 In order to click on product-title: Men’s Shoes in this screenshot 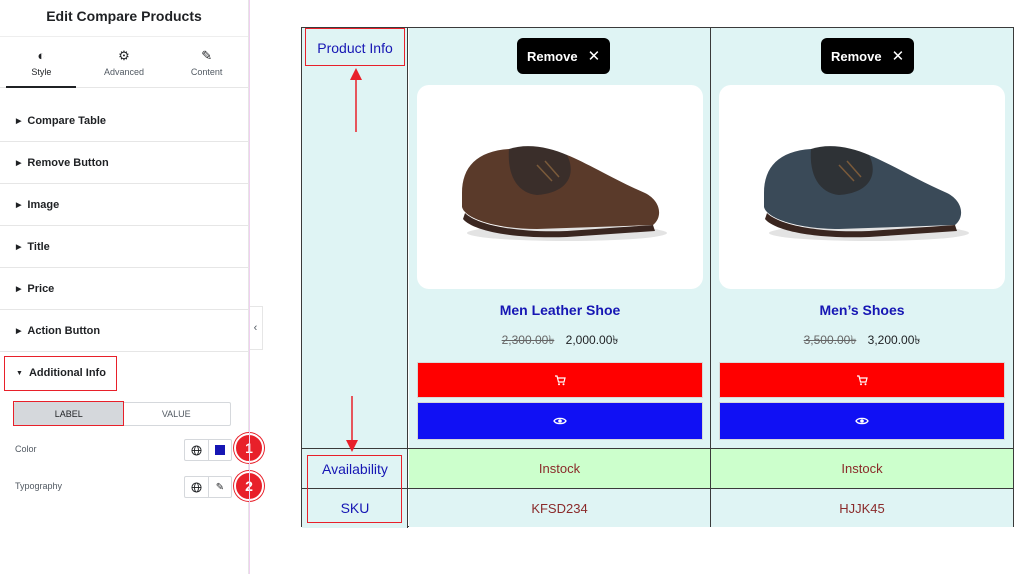, I will do `click(862, 310)`.